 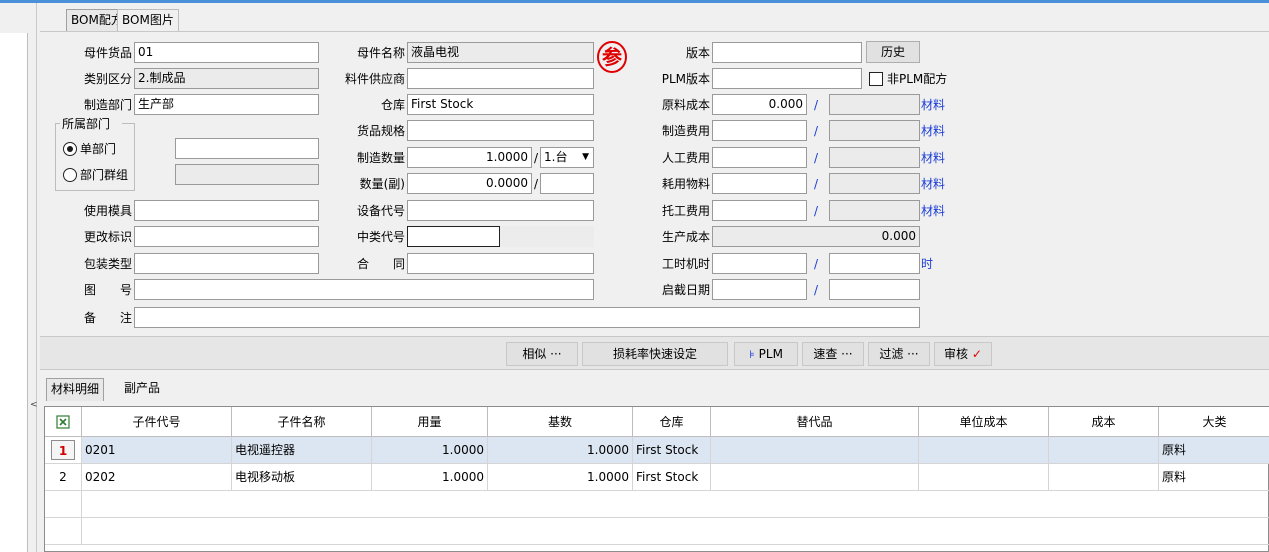 I want to click on parent-code-label: 母件货品, so click(x=107, y=53).